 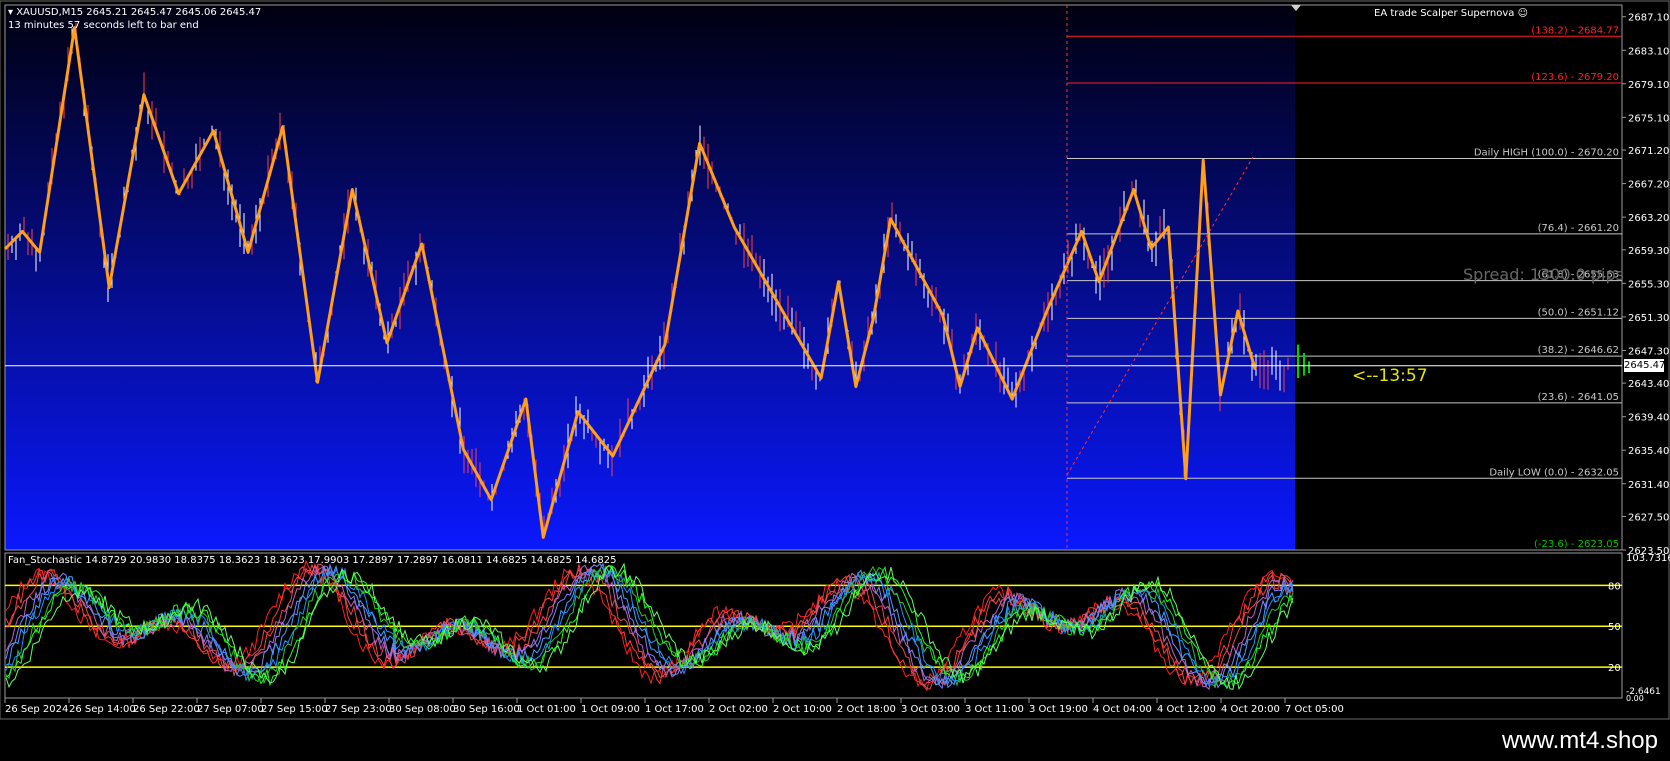 I want to click on time-tick-label: 27 Sep 23:00, so click(x=358, y=709).